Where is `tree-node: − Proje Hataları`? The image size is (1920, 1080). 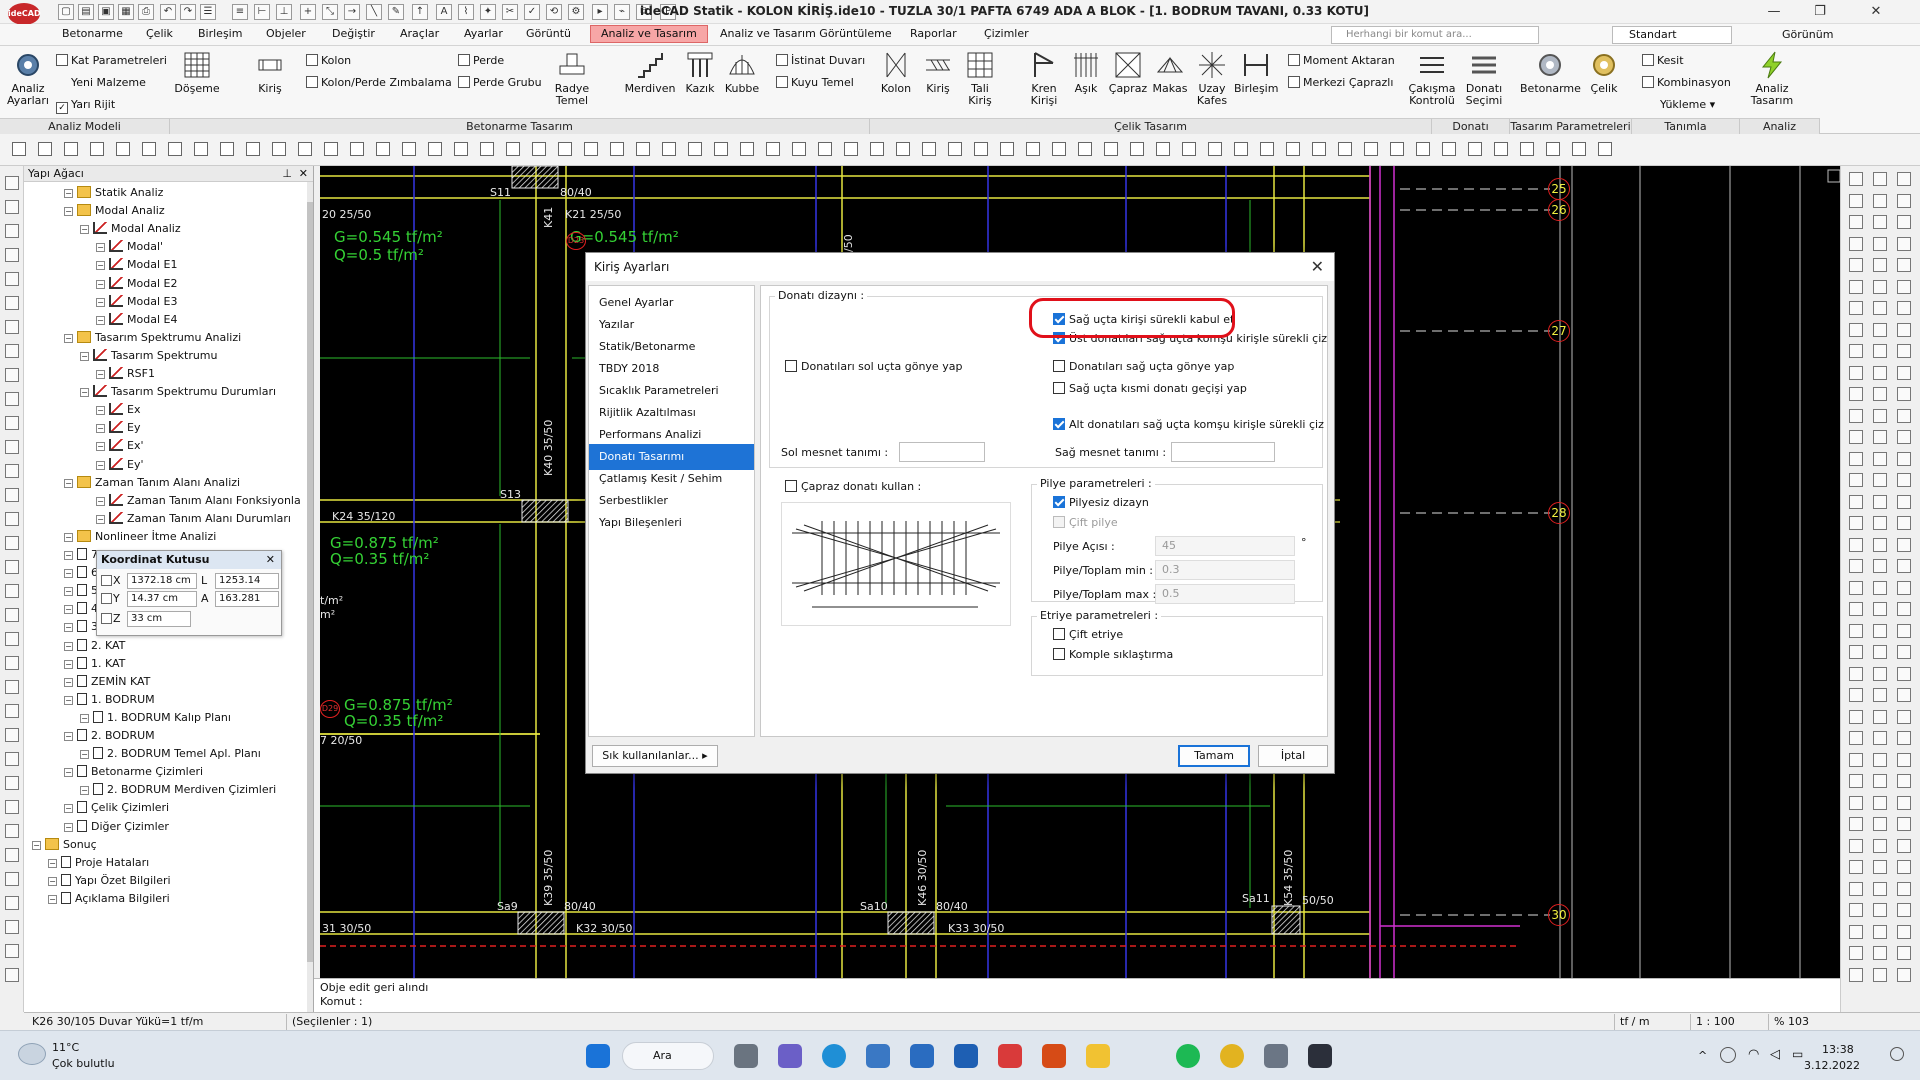 tree-node: − Proje Hataları is located at coordinates (98, 863).